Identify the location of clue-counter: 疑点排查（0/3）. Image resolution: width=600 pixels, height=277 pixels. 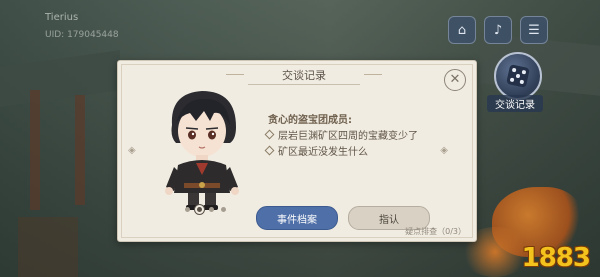
(435, 231).